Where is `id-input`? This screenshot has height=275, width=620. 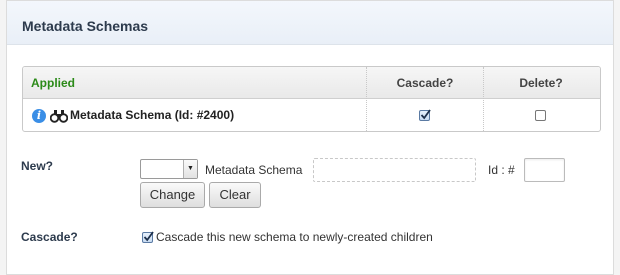 id-input is located at coordinates (544, 170).